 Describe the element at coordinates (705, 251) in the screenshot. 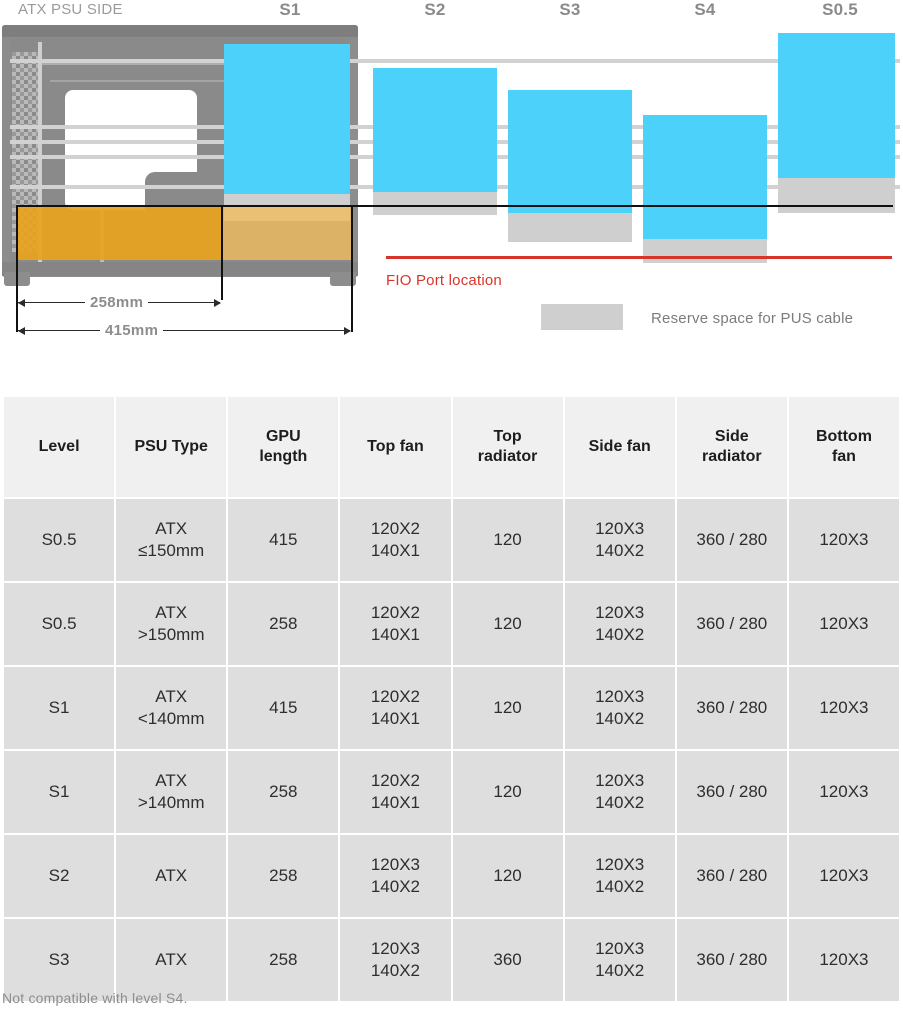

I see `stack-s4-gray` at that location.